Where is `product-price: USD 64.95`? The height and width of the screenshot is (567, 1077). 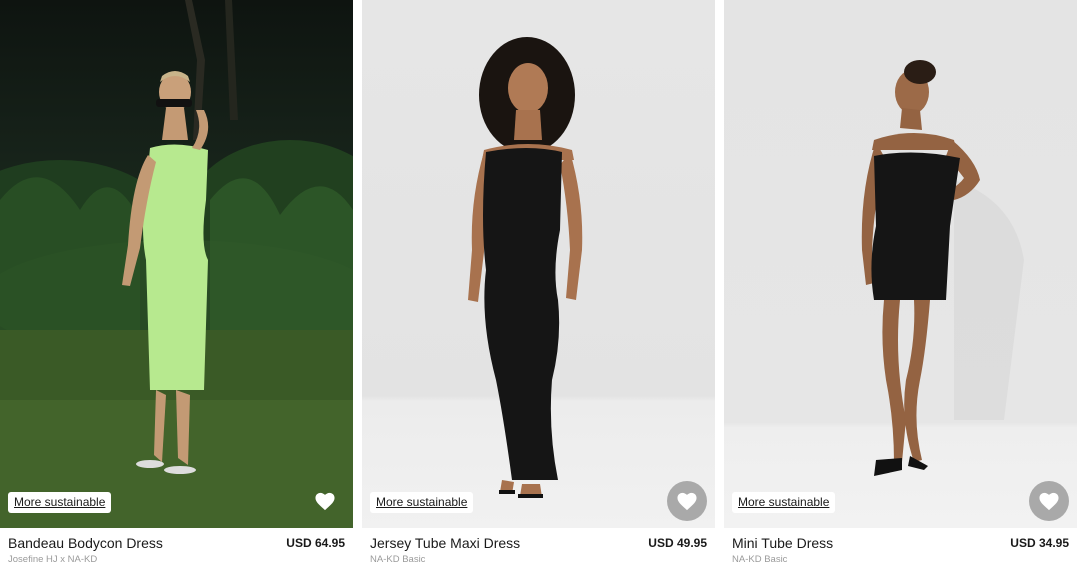
product-price: USD 64.95 is located at coordinates (315, 543).